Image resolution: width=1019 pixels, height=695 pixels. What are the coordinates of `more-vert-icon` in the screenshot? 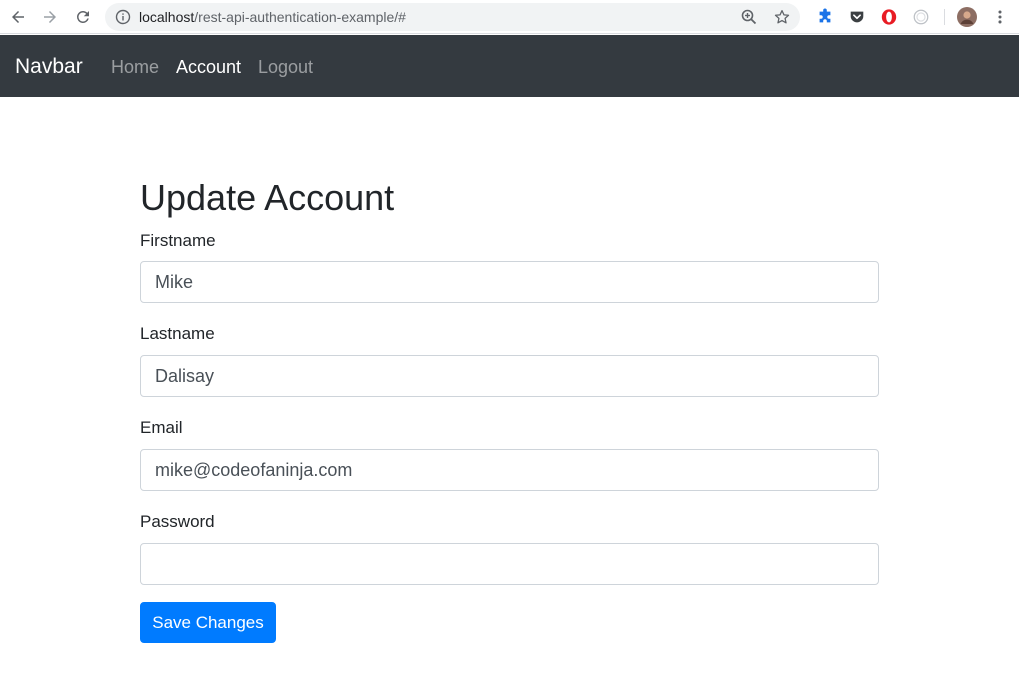 It's located at (1000, 17).